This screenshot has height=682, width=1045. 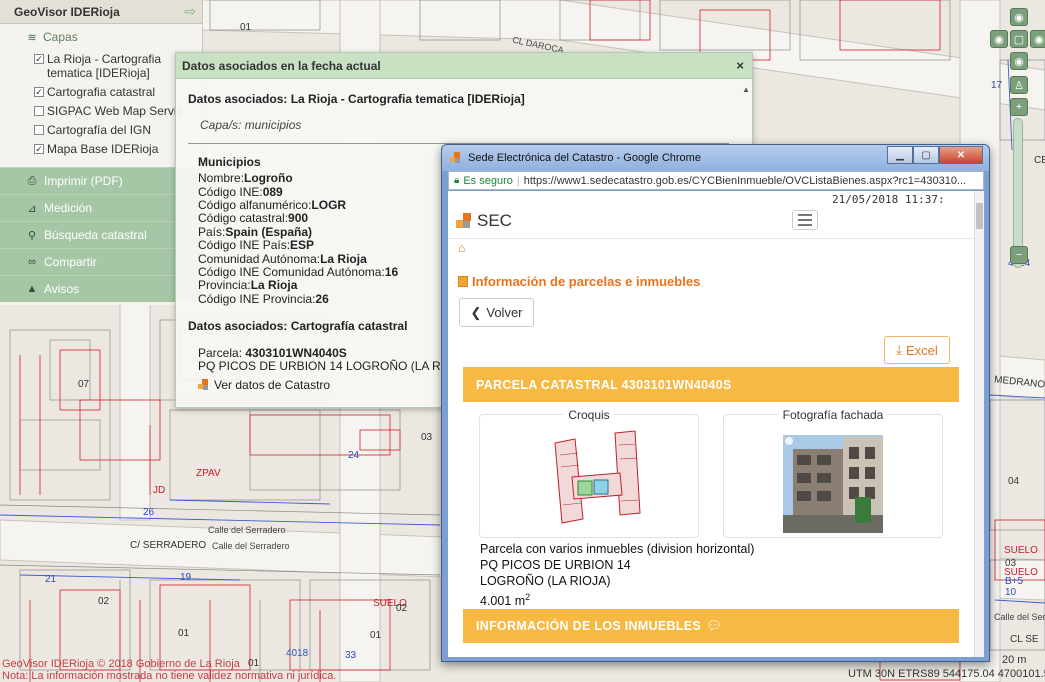 I want to click on map-label: 07, so click(x=84, y=384).